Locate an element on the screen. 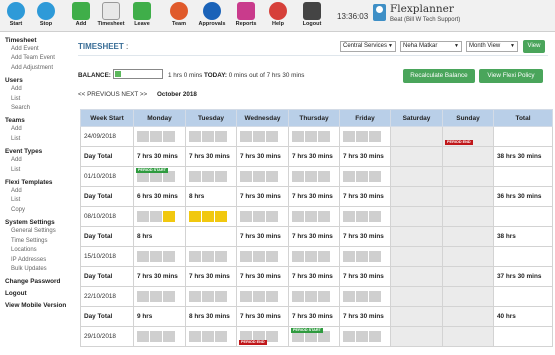 The image size is (555, 355). week-start-date: 29/10/2018 is located at coordinates (107, 336).